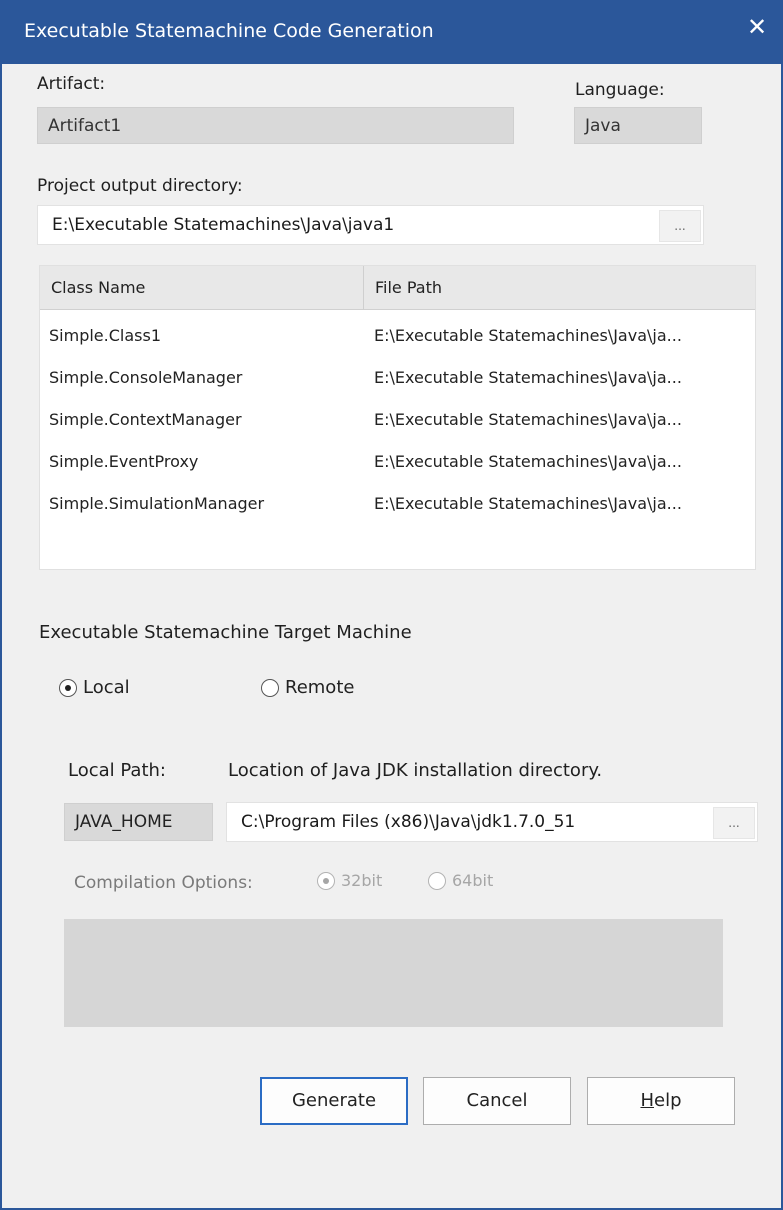 This screenshot has width=783, height=1210. Describe the element at coordinates (757, 28) in the screenshot. I see `close-icon: ✕` at that location.